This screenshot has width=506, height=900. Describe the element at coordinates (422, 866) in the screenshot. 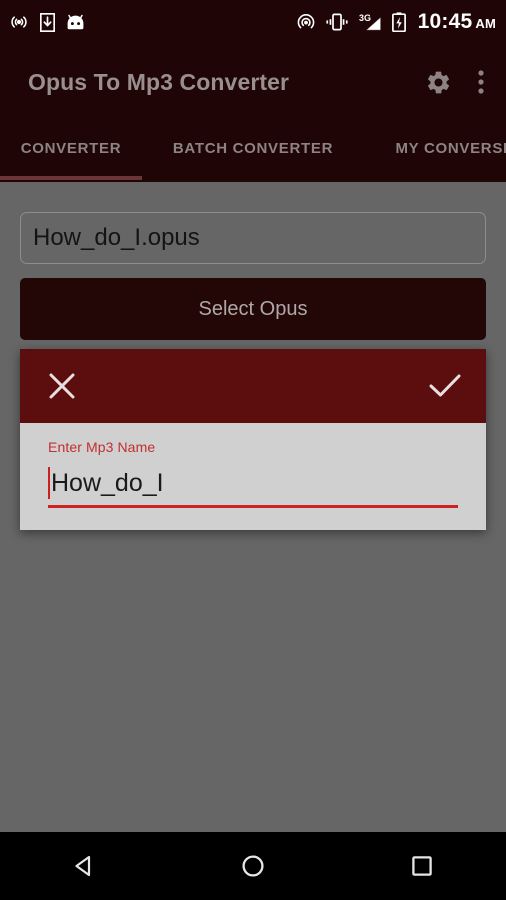

I see `recents-square-icon` at that location.